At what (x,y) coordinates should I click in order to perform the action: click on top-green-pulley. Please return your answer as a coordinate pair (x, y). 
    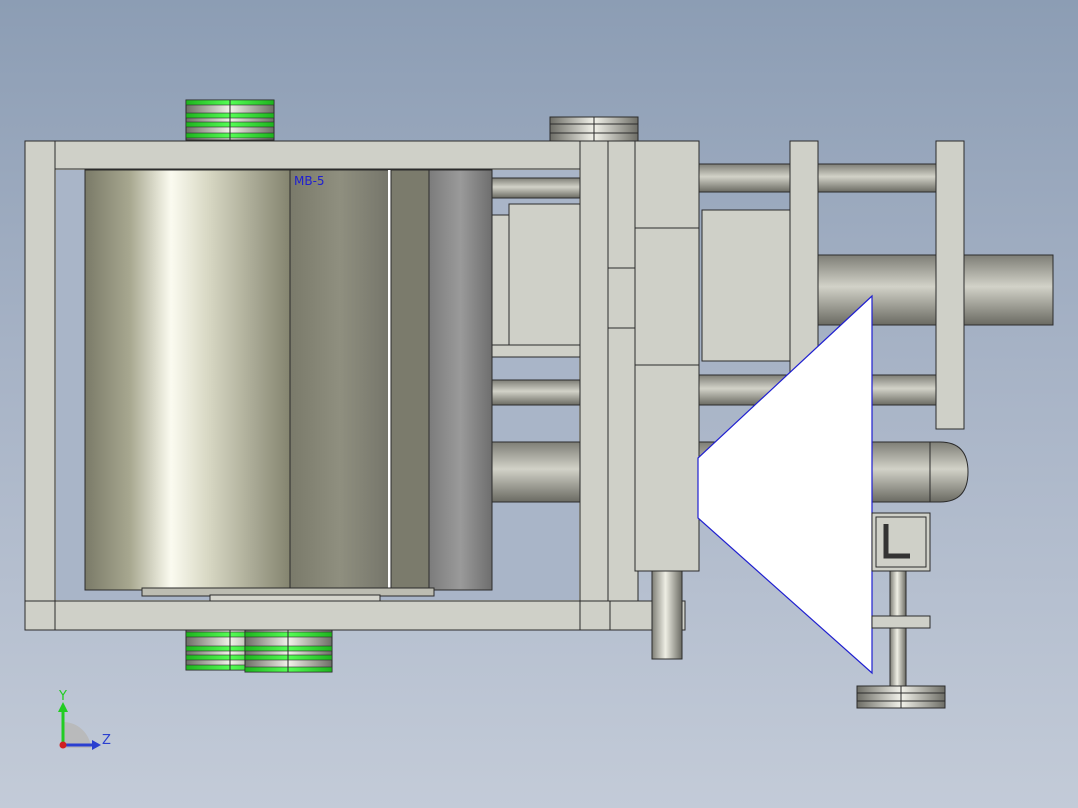
    Looking at the image, I should click on (230, 120).